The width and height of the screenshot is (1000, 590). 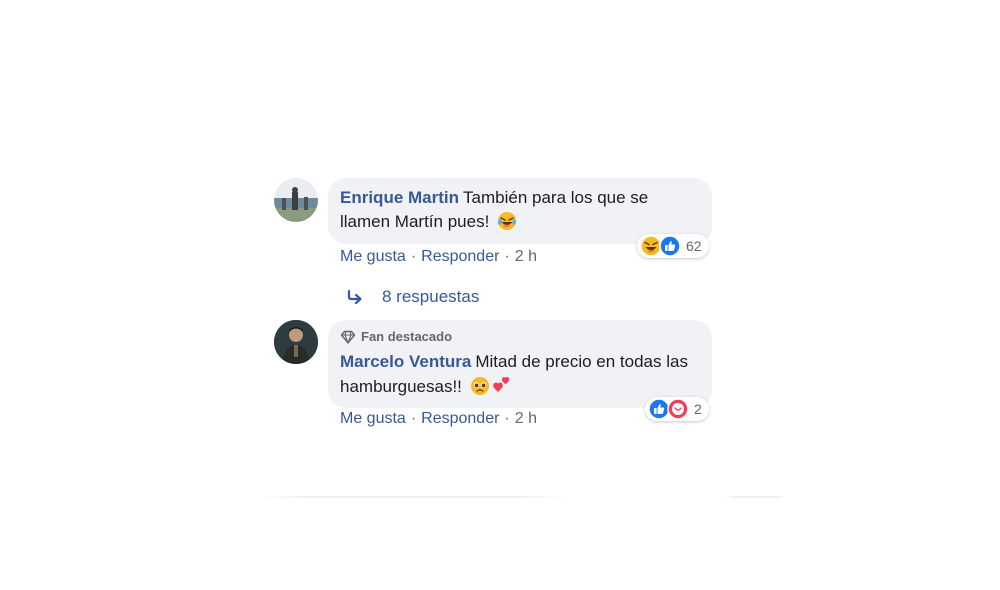 What do you see at coordinates (405, 361) in the screenshot?
I see `comment-author: Marcelo Ventura` at bounding box center [405, 361].